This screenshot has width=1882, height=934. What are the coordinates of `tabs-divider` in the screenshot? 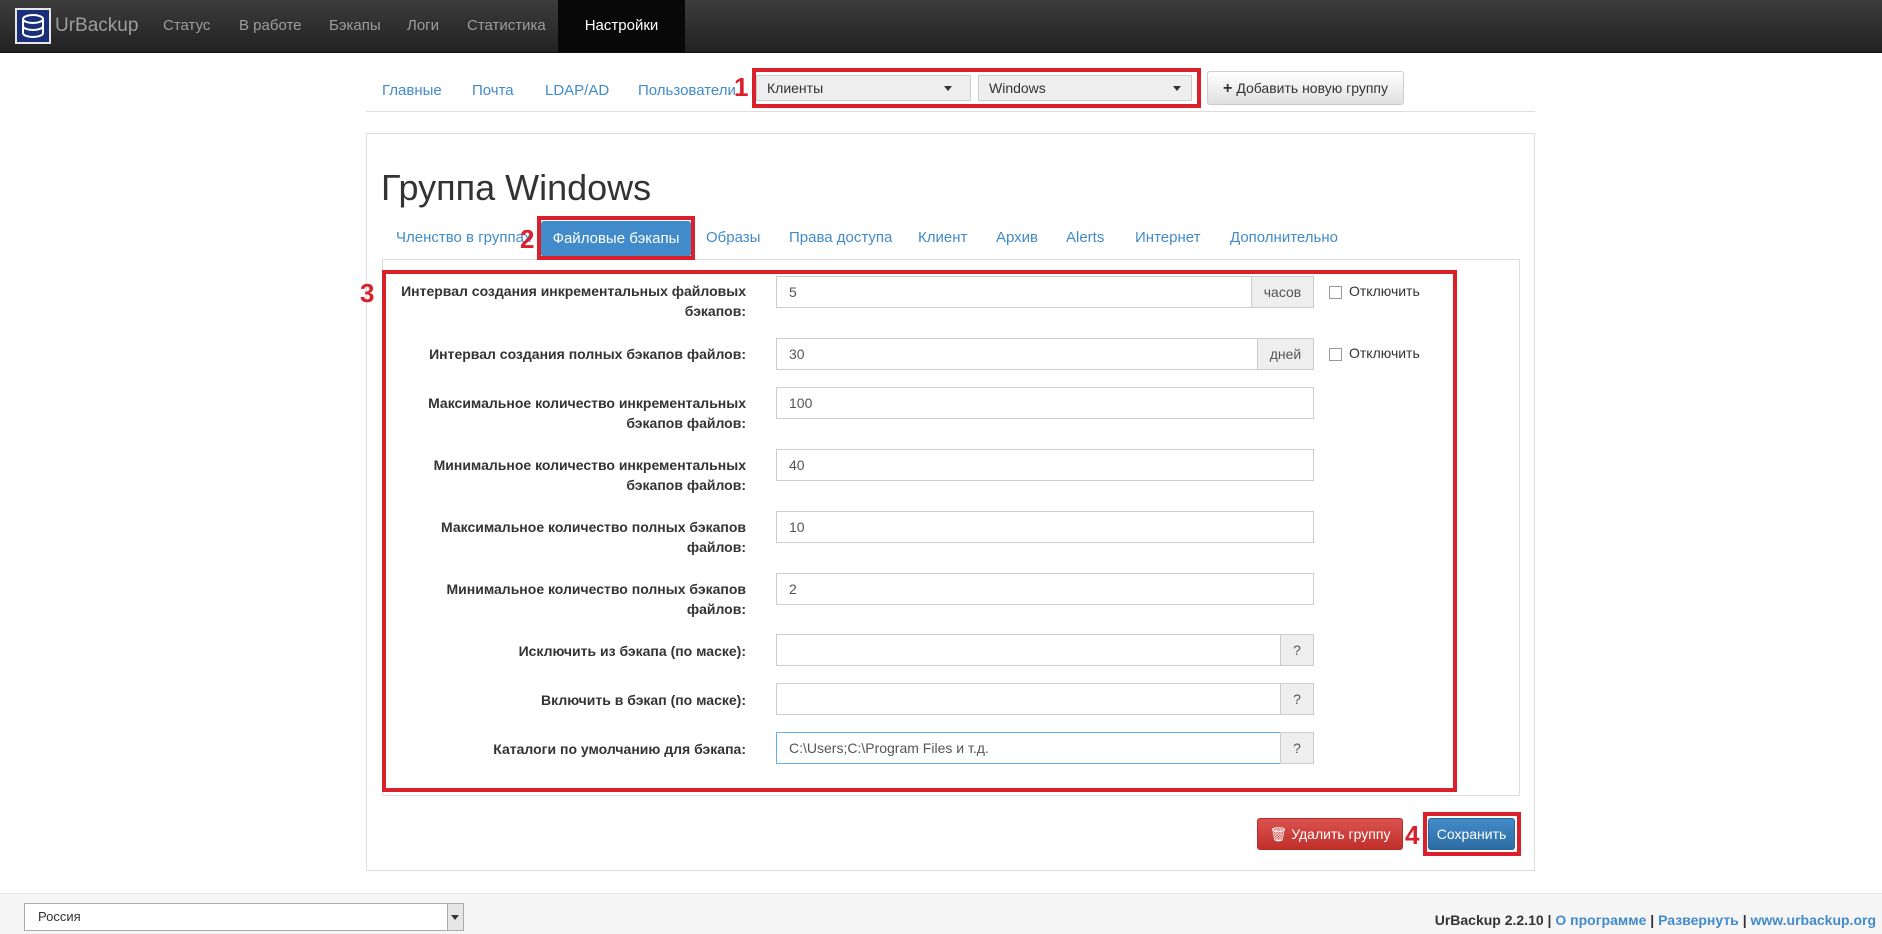 It's located at (950, 111).